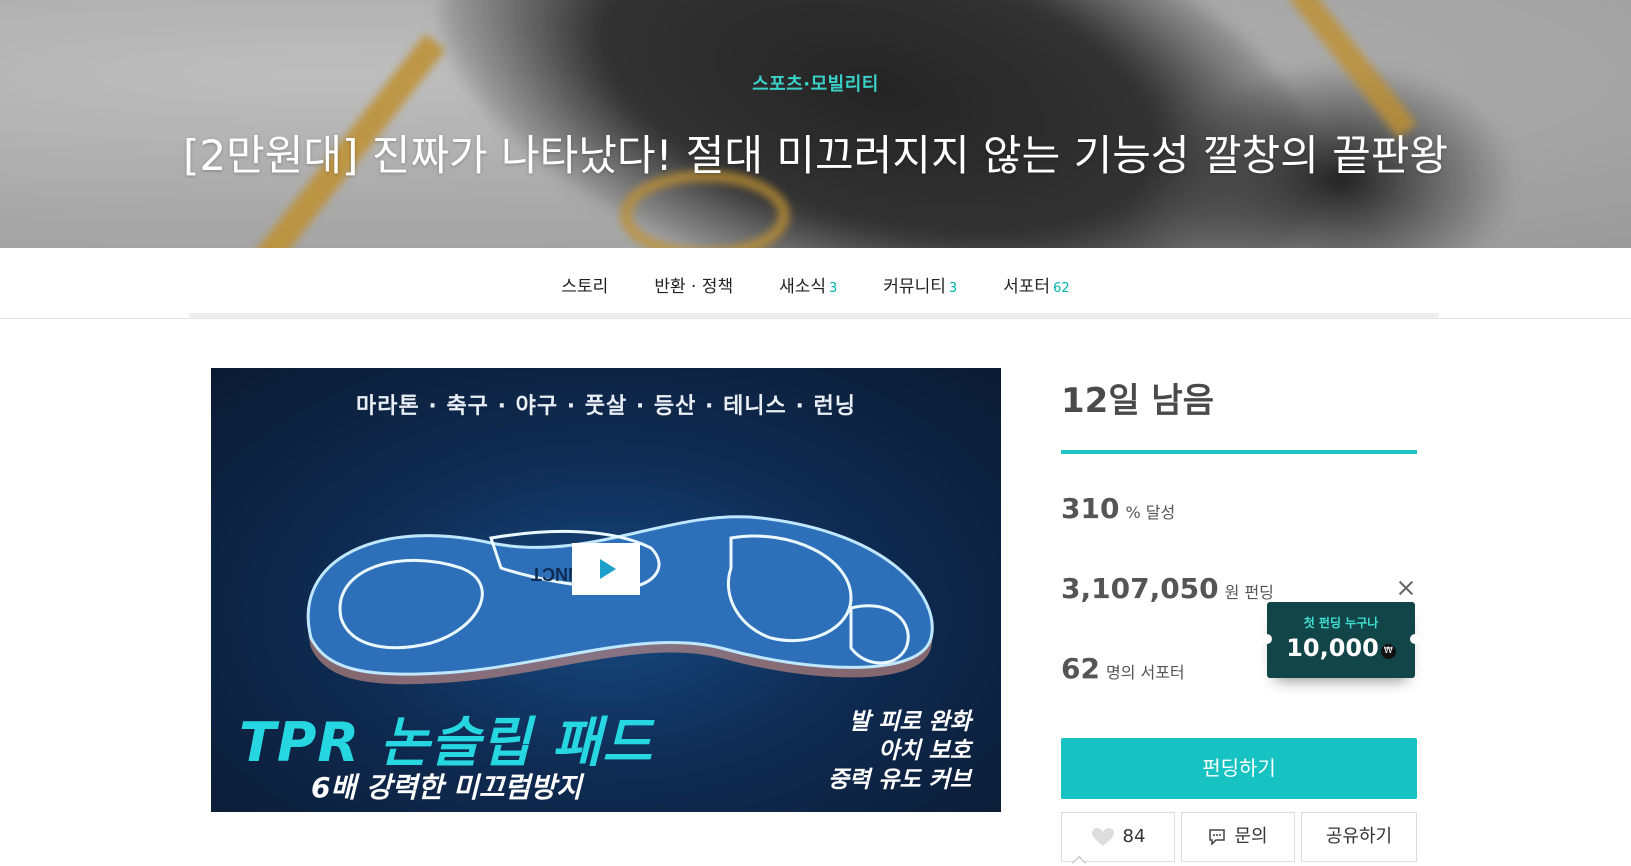  I want to click on fund-button: 펀딩하기, so click(1239, 768).